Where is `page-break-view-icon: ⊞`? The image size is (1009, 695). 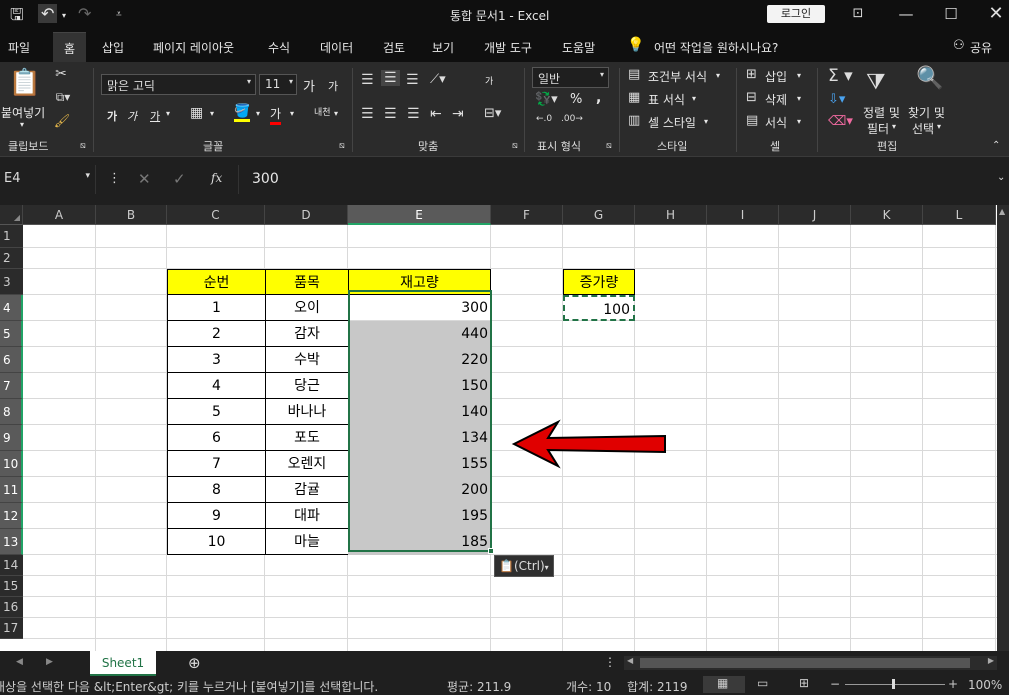 page-break-view-icon: ⊞ is located at coordinates (804, 683).